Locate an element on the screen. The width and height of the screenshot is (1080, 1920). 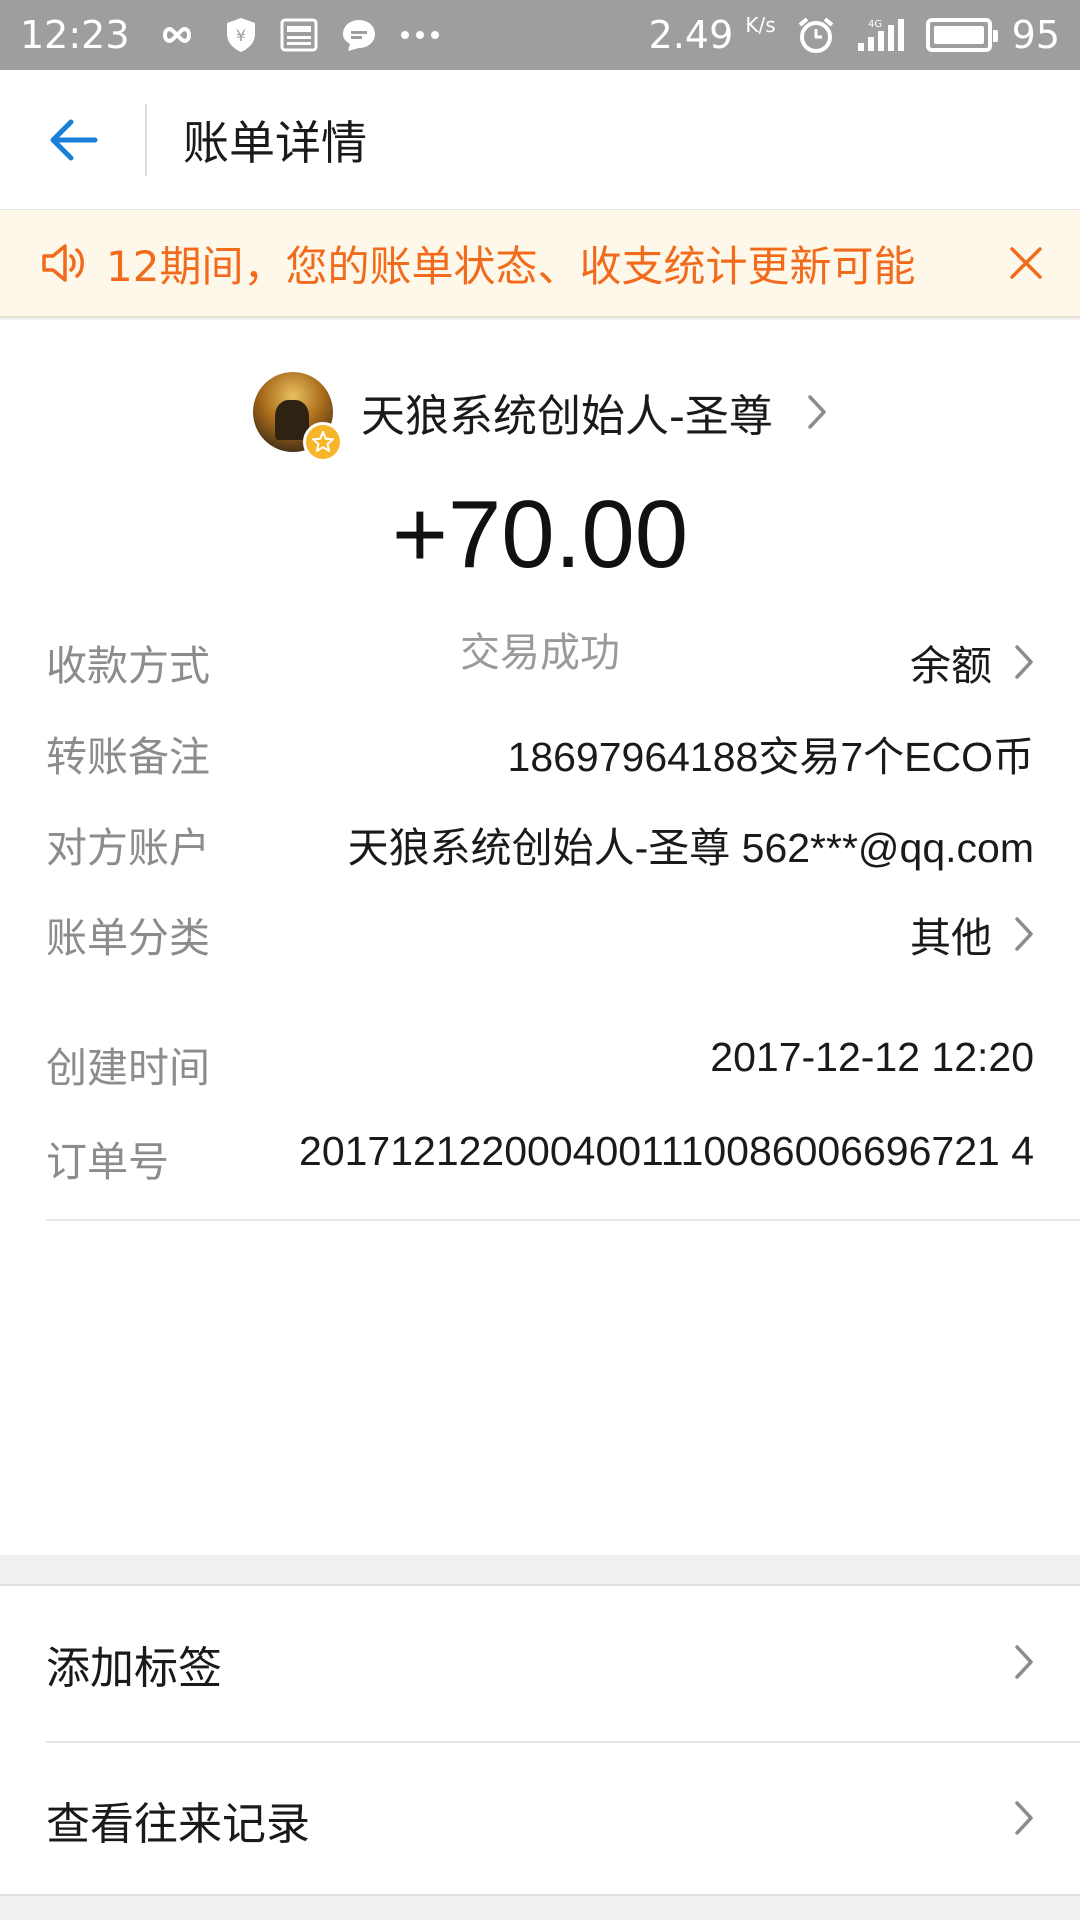
news-icon is located at coordinates (299, 35).